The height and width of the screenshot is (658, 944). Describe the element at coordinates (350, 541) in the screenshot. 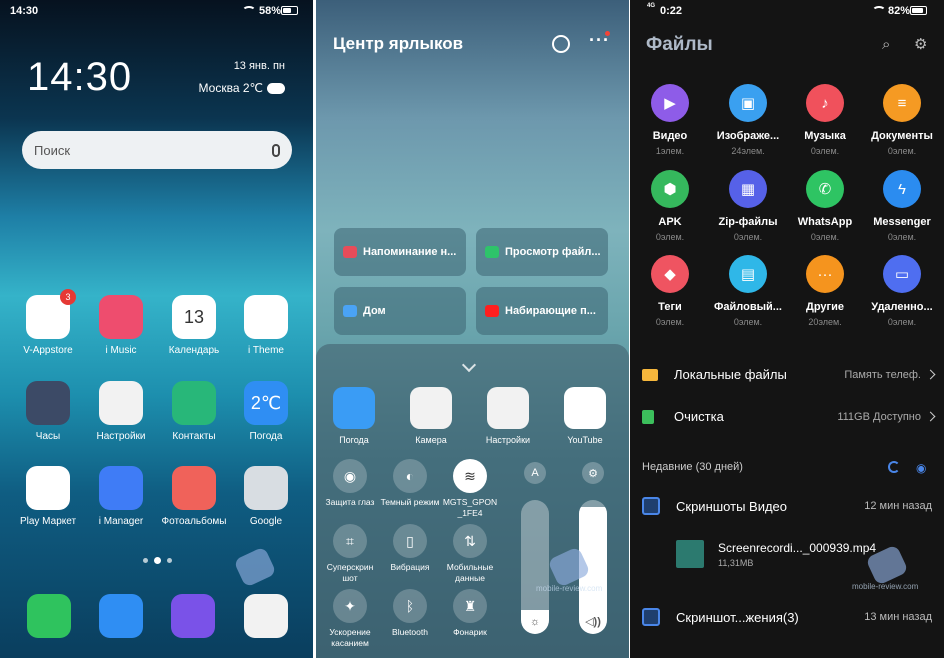

I see `toggle-icon: ⌗` at that location.